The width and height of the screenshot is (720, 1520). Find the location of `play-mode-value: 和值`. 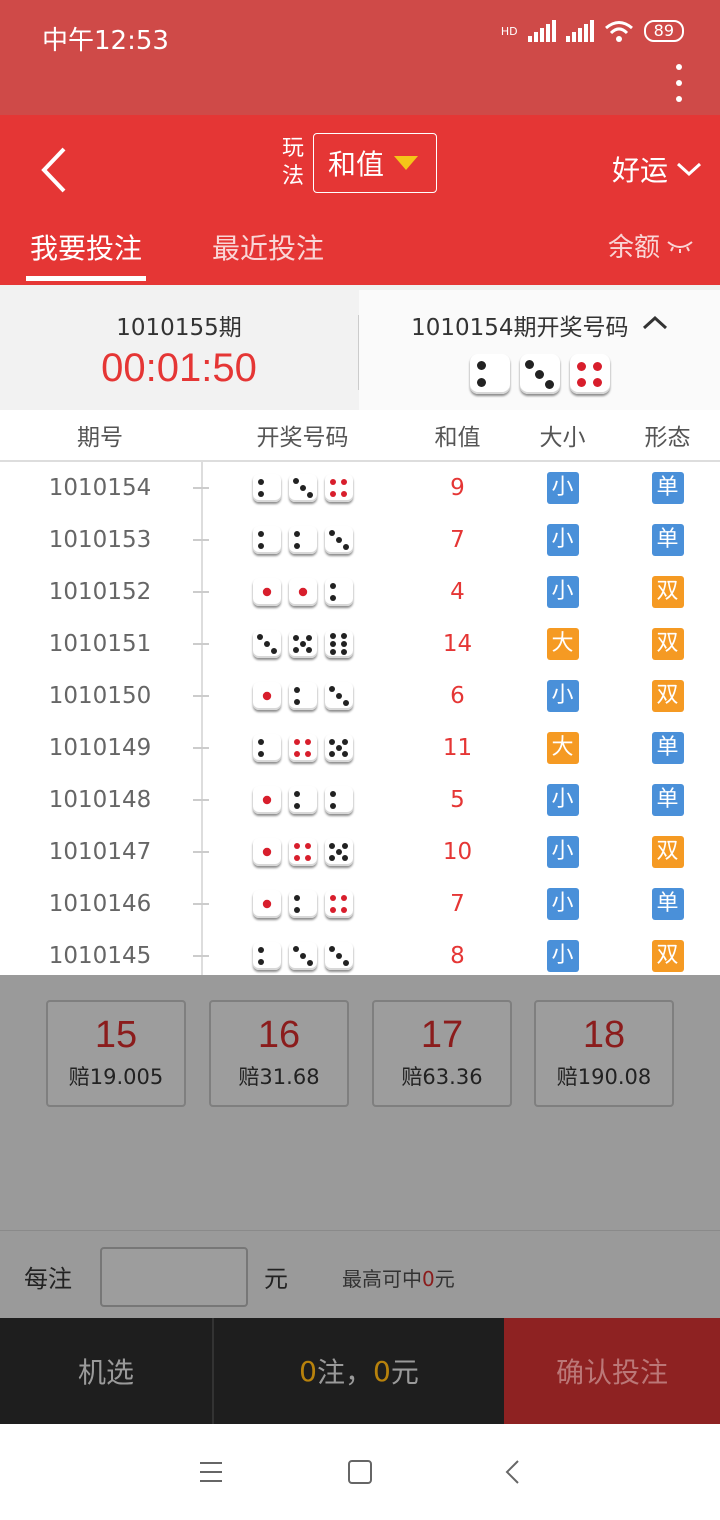

play-mode-value: 和值 is located at coordinates (356, 164).